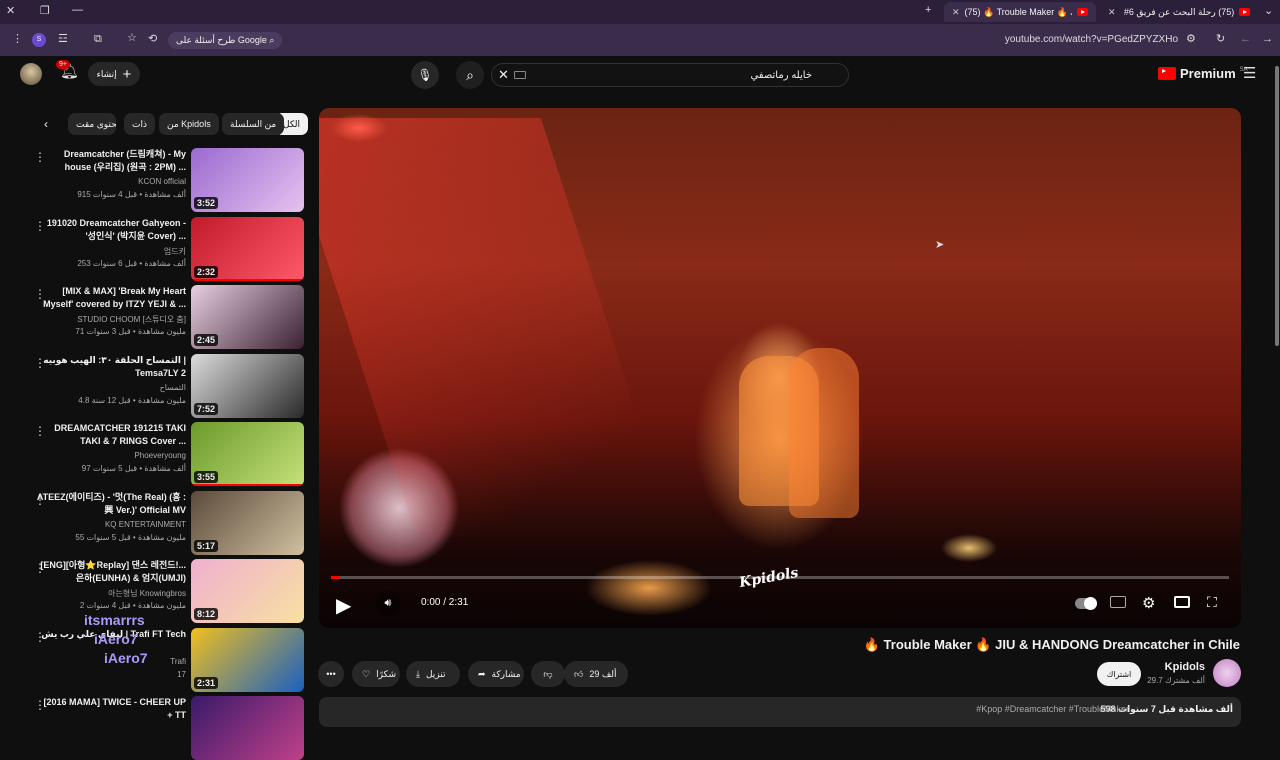 Image resolution: width=1280 pixels, height=760 pixels. What do you see at coordinates (63, 39) in the screenshot?
I see `extensions-icon: ☲` at bounding box center [63, 39].